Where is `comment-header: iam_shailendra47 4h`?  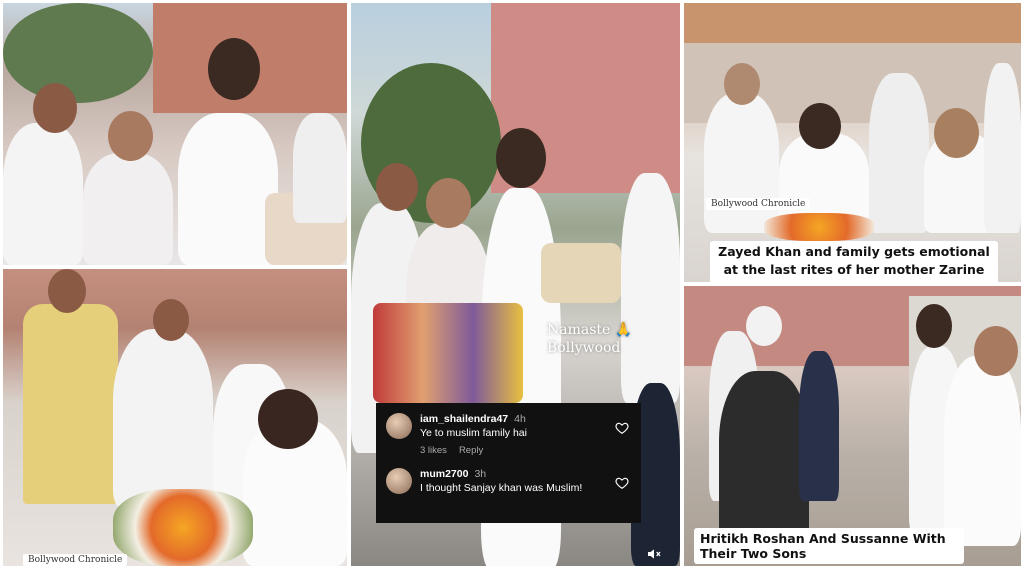
comment-header: iam_shailendra47 4h is located at coordinates (525, 419).